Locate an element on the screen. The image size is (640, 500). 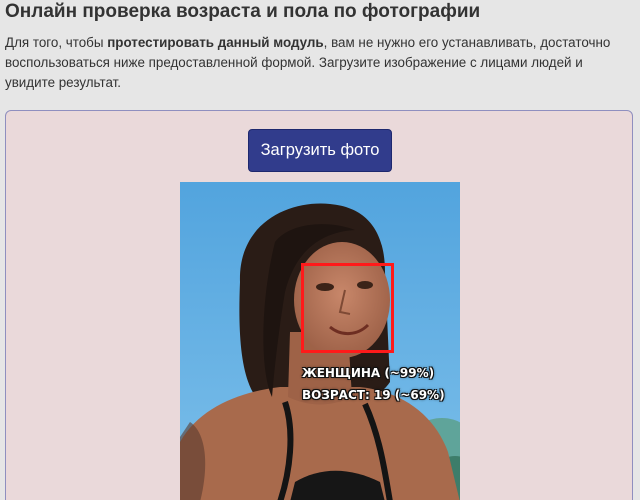
intro-text-part1: Для того, чтобы is located at coordinates (56, 42).